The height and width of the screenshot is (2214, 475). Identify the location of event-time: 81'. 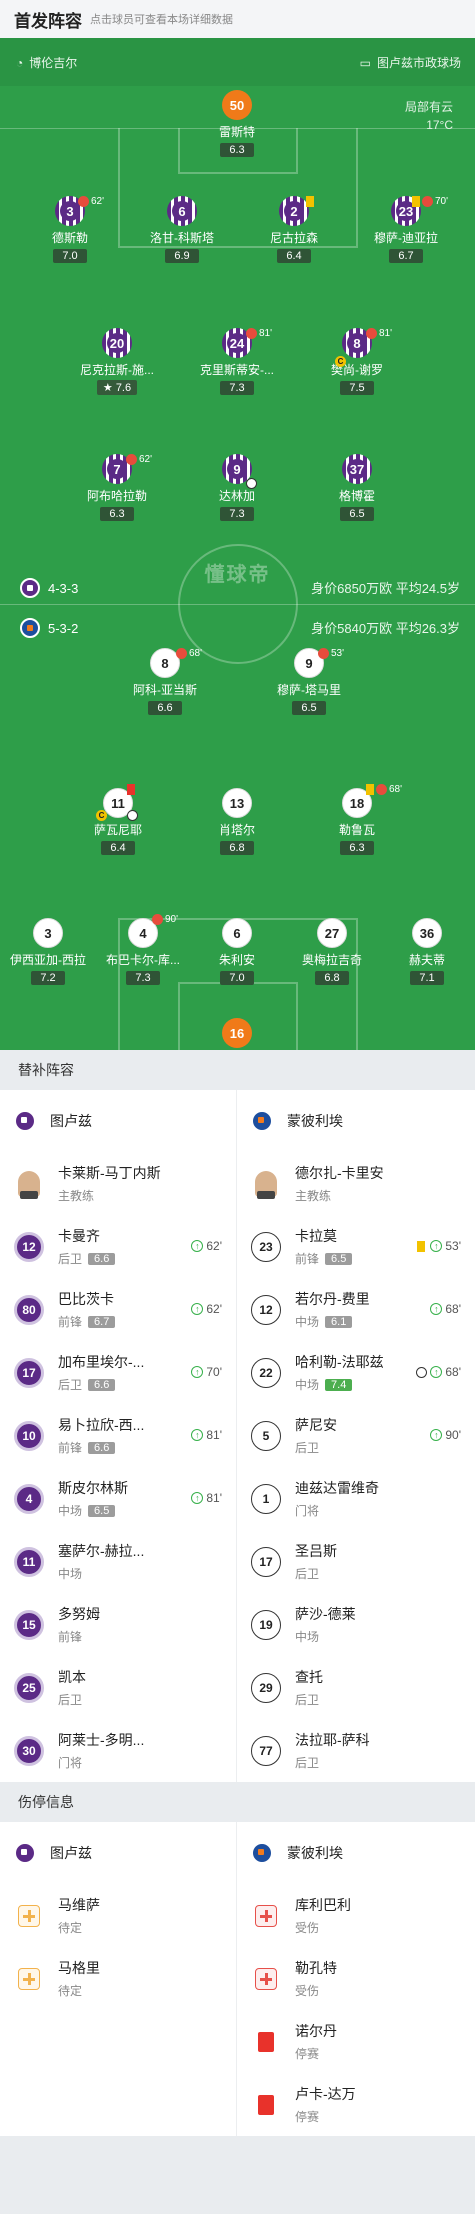
(266, 334).